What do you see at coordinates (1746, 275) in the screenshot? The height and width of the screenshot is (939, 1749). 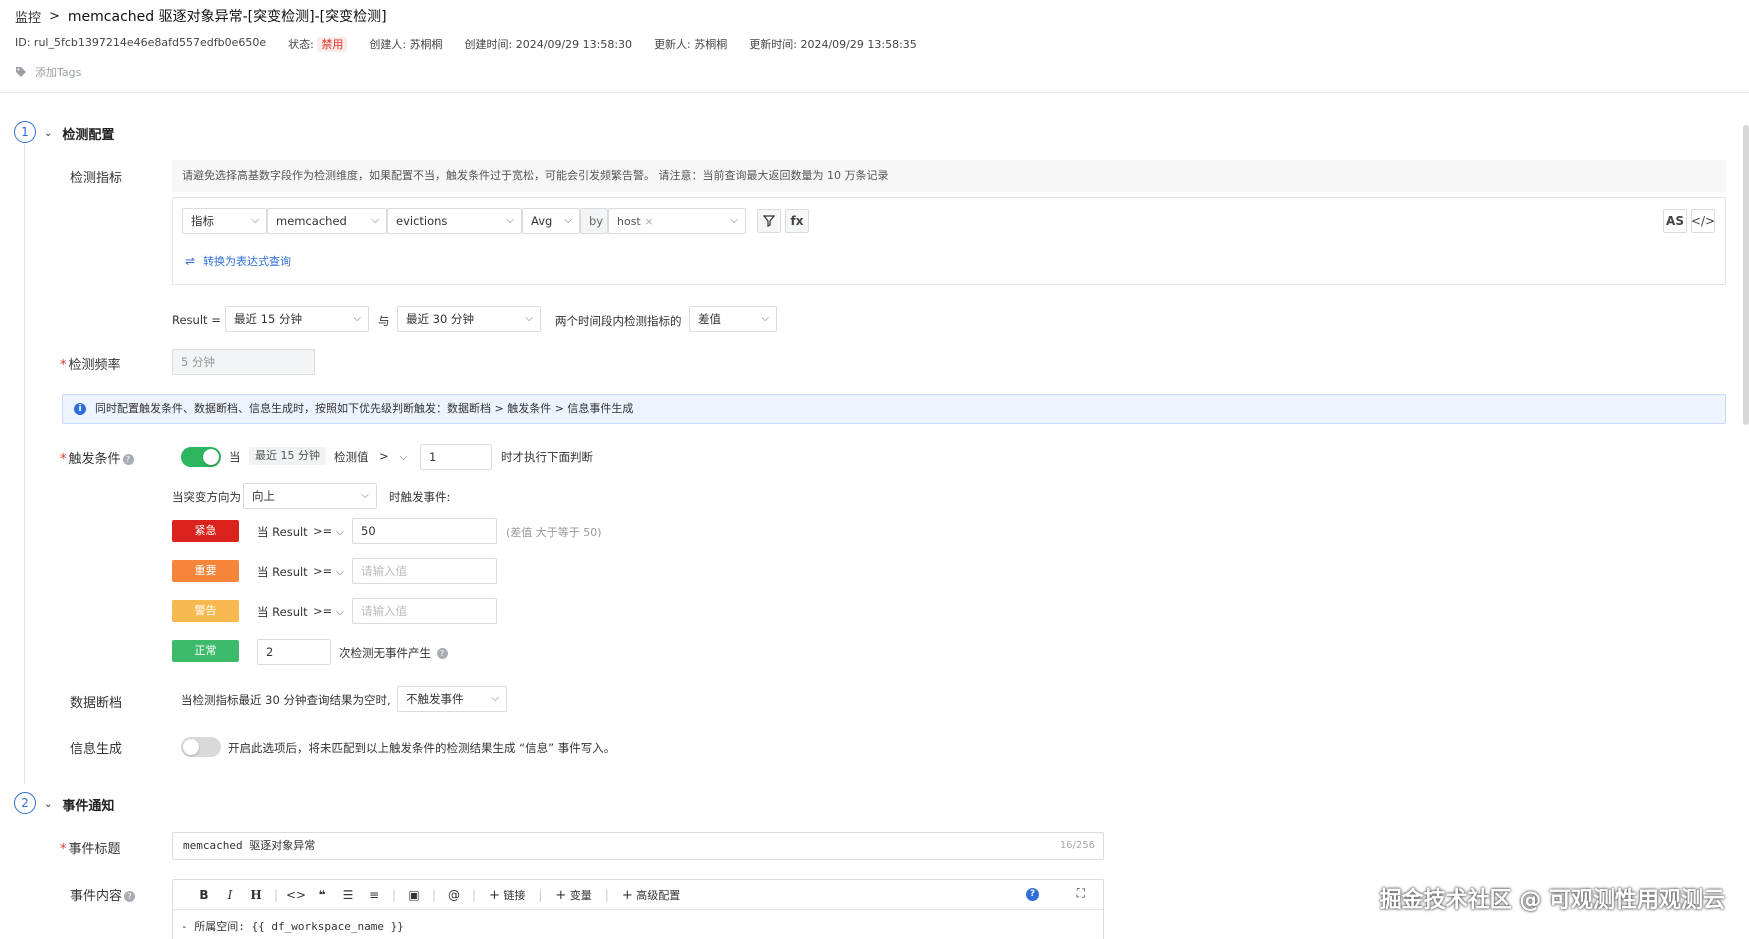 I see `scrollbar` at bounding box center [1746, 275].